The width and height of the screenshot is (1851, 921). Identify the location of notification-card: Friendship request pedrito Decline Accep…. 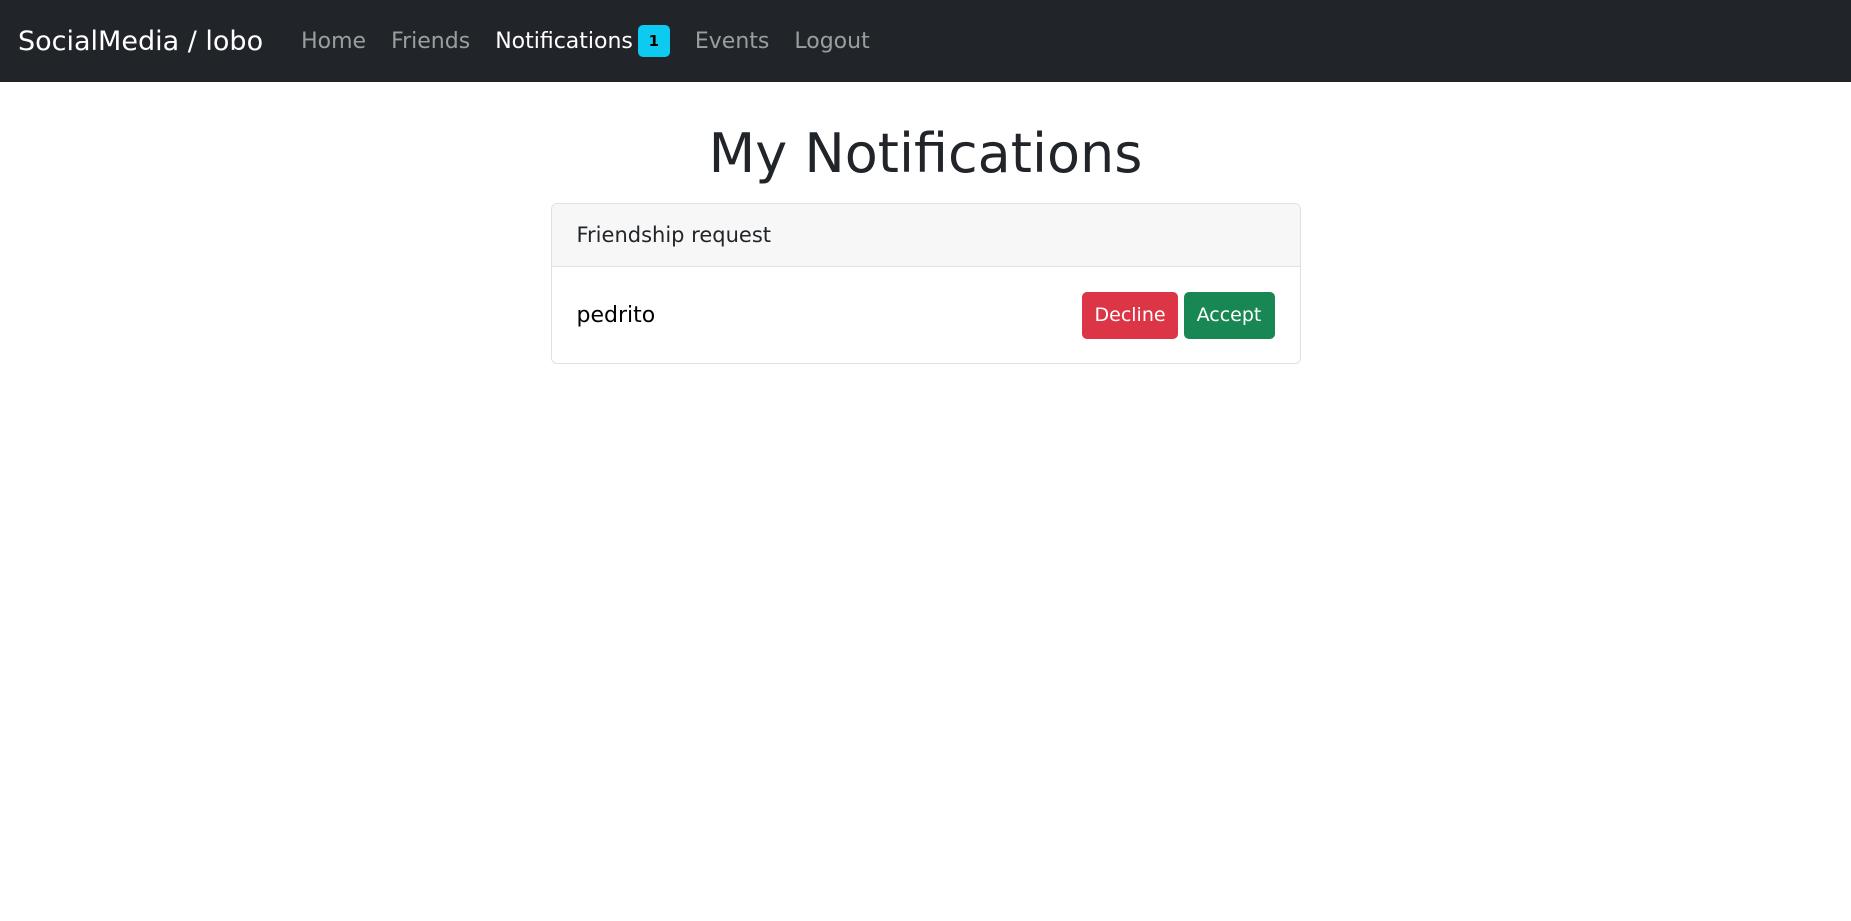
(925, 284).